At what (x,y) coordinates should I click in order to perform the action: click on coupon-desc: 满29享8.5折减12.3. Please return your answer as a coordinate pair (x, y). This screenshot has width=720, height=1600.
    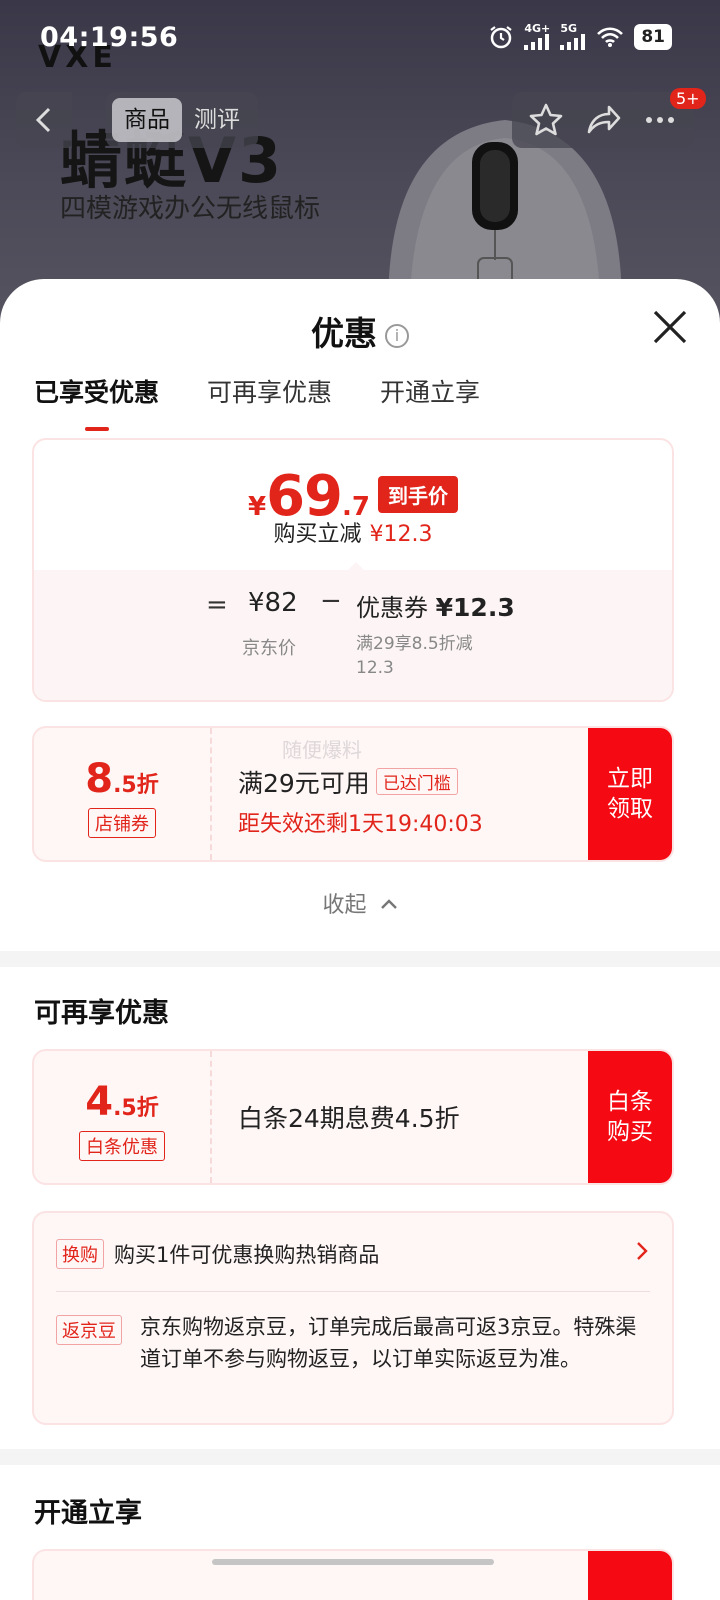
    Looking at the image, I should click on (414, 656).